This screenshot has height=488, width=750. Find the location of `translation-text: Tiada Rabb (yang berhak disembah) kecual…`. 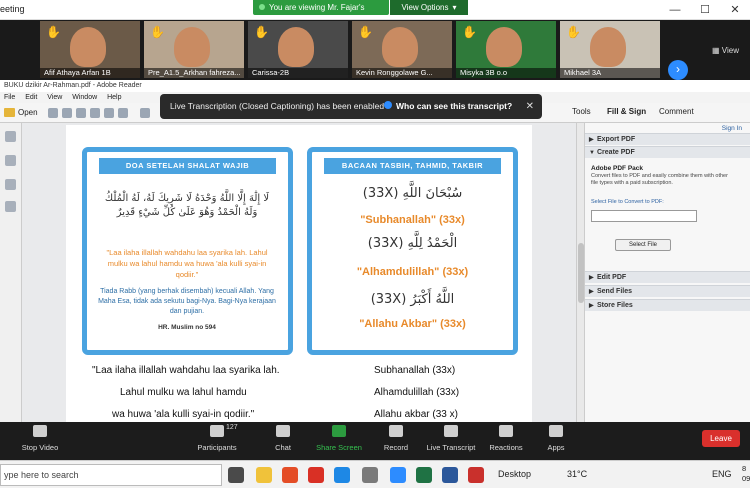

translation-text: Tiada Rabb (yang berhak disembah) kecual… is located at coordinates (187, 301).